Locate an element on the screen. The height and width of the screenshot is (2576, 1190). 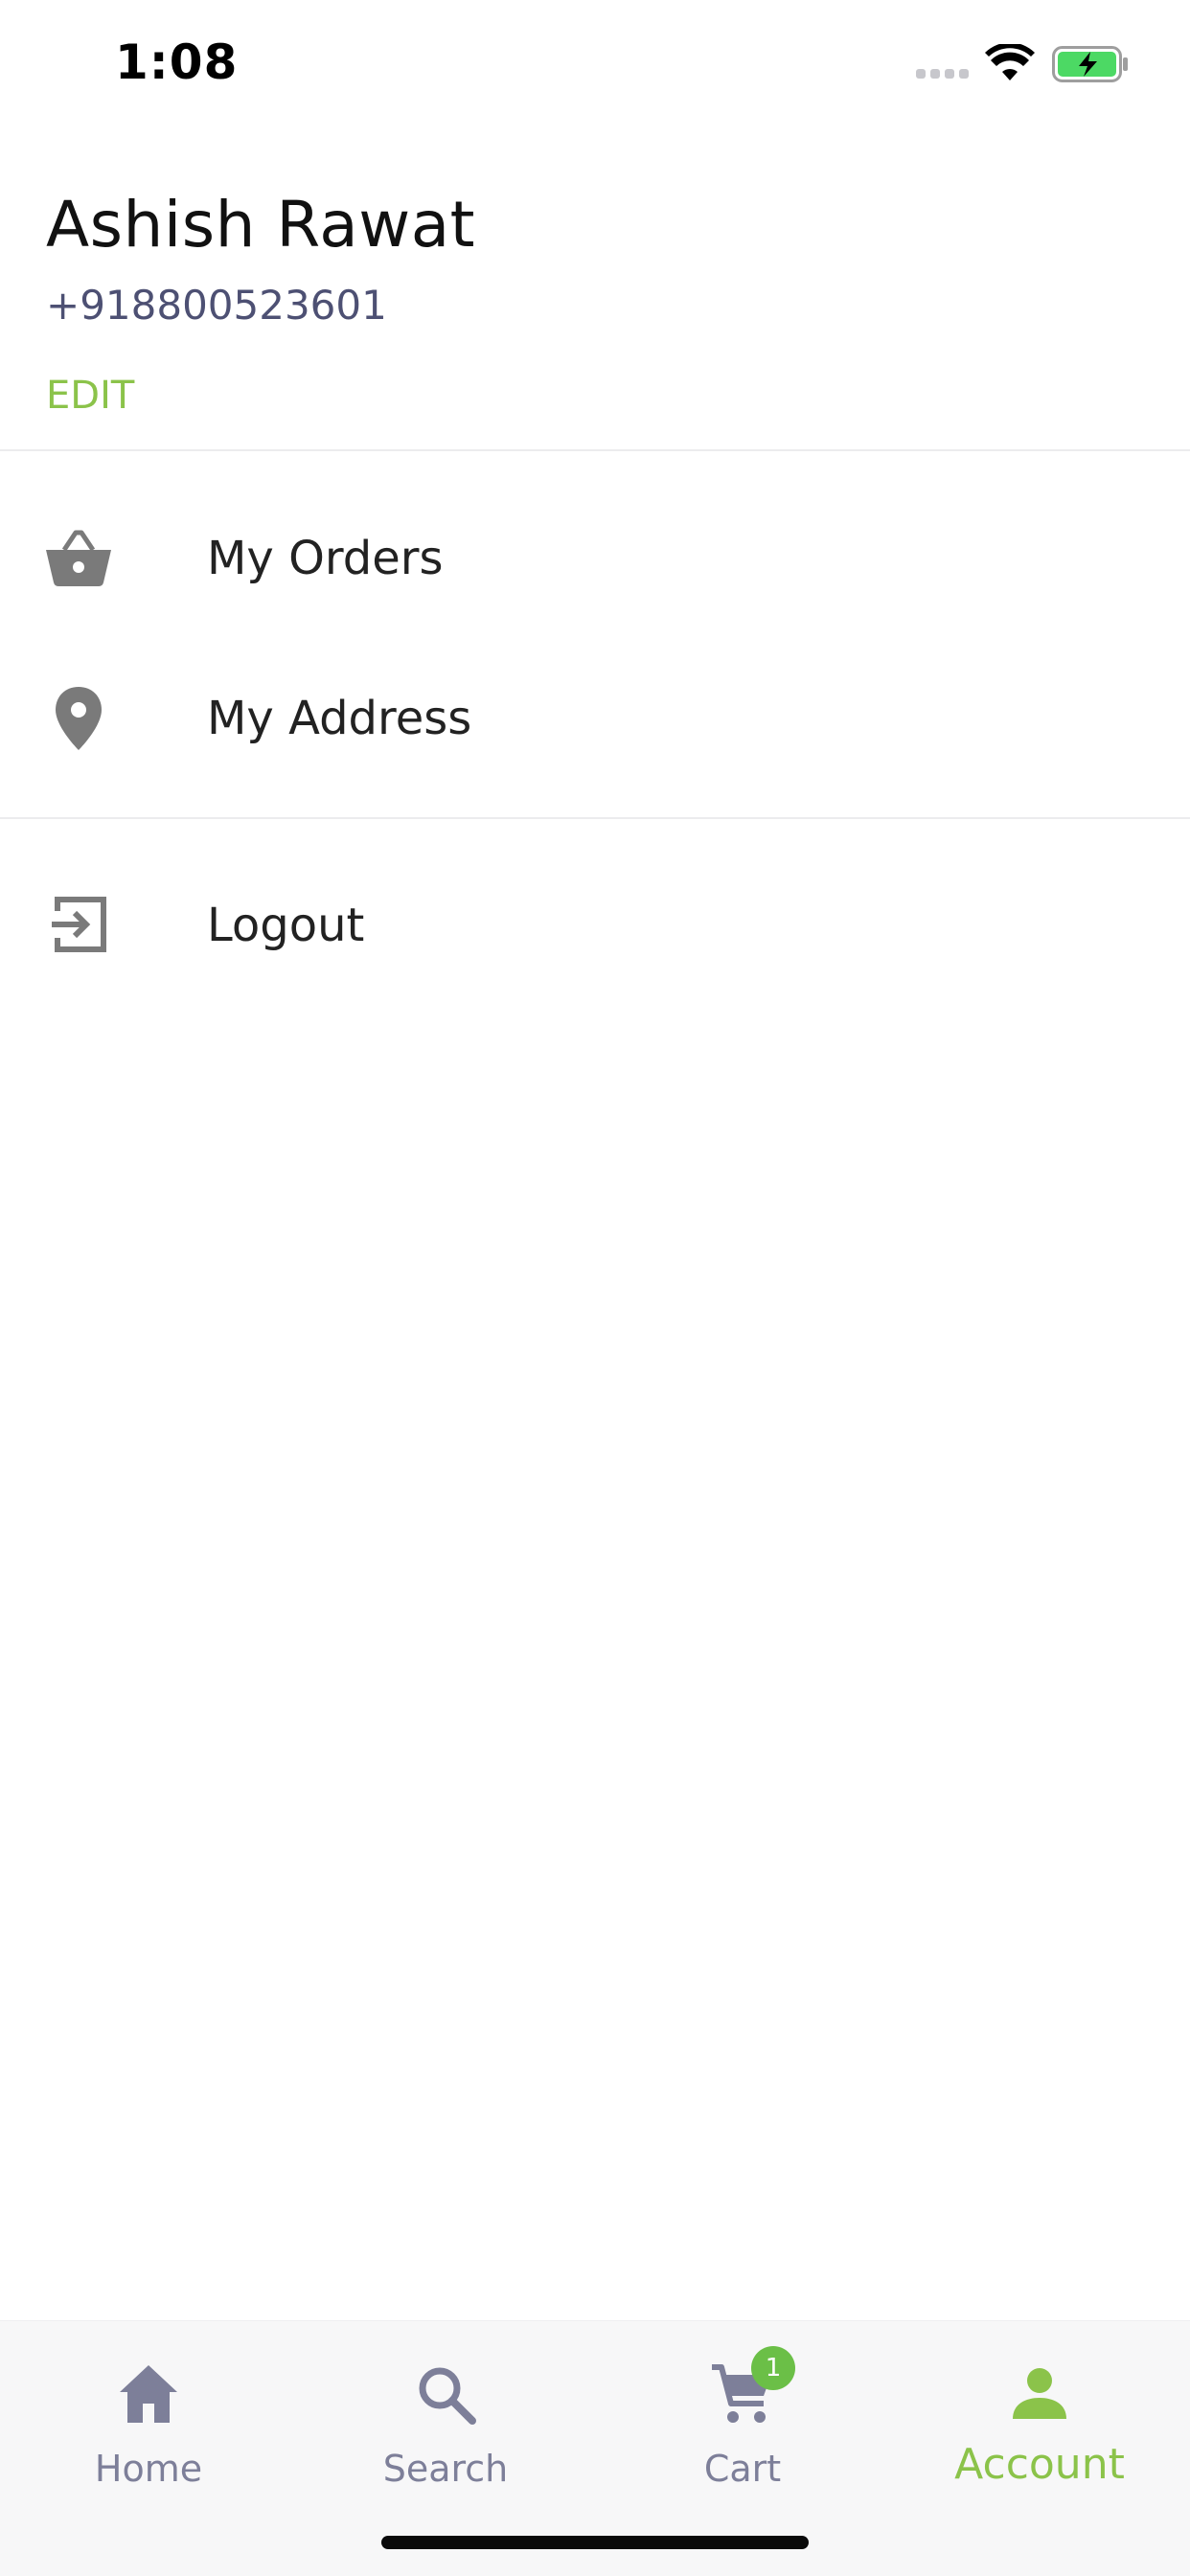
menu-item-label: My Orders is located at coordinates (326, 558).